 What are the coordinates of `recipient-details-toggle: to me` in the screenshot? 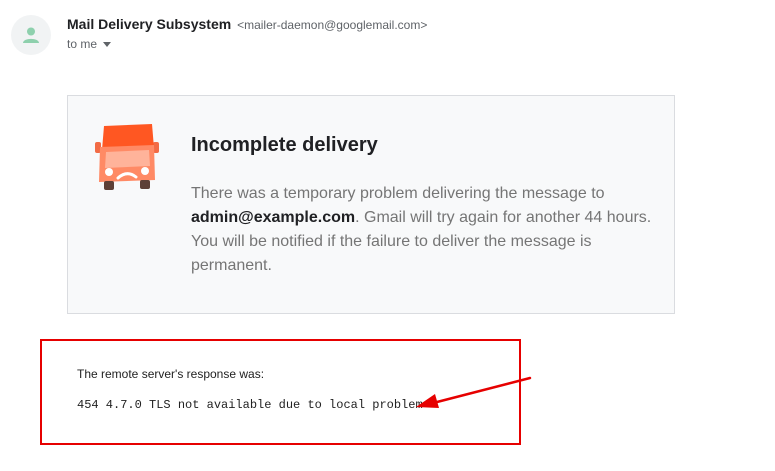 It's located at (89, 44).